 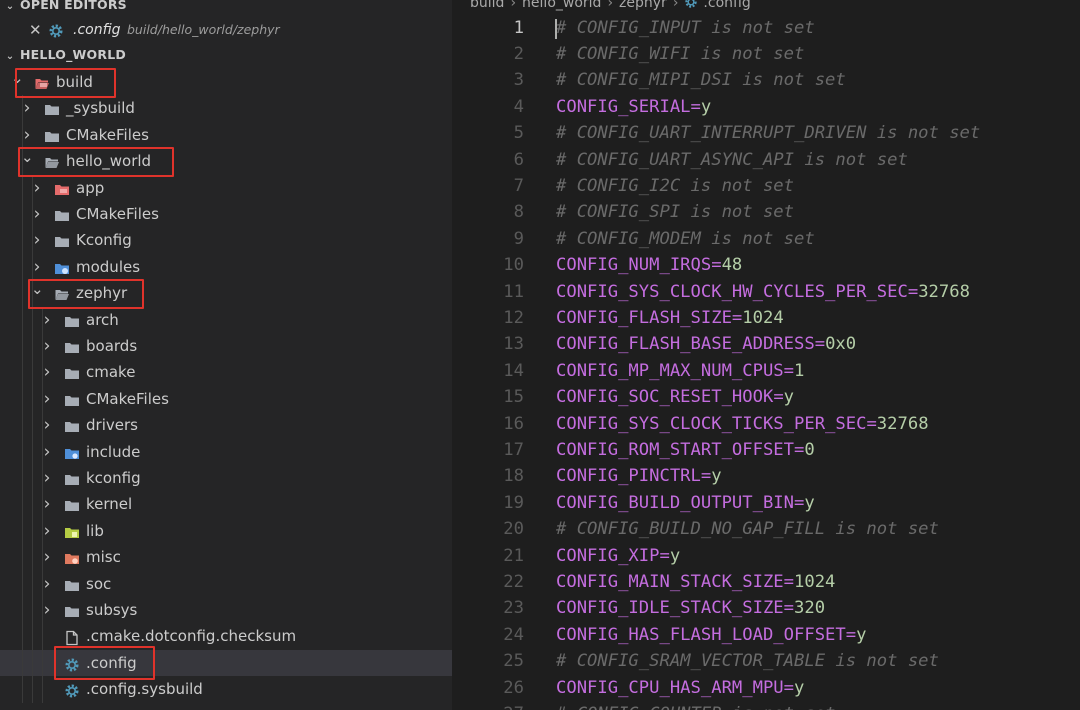 I want to click on line-text: CONFIG_HAS_FLASH_LOAD_OFFSET=y, so click(x=711, y=635).